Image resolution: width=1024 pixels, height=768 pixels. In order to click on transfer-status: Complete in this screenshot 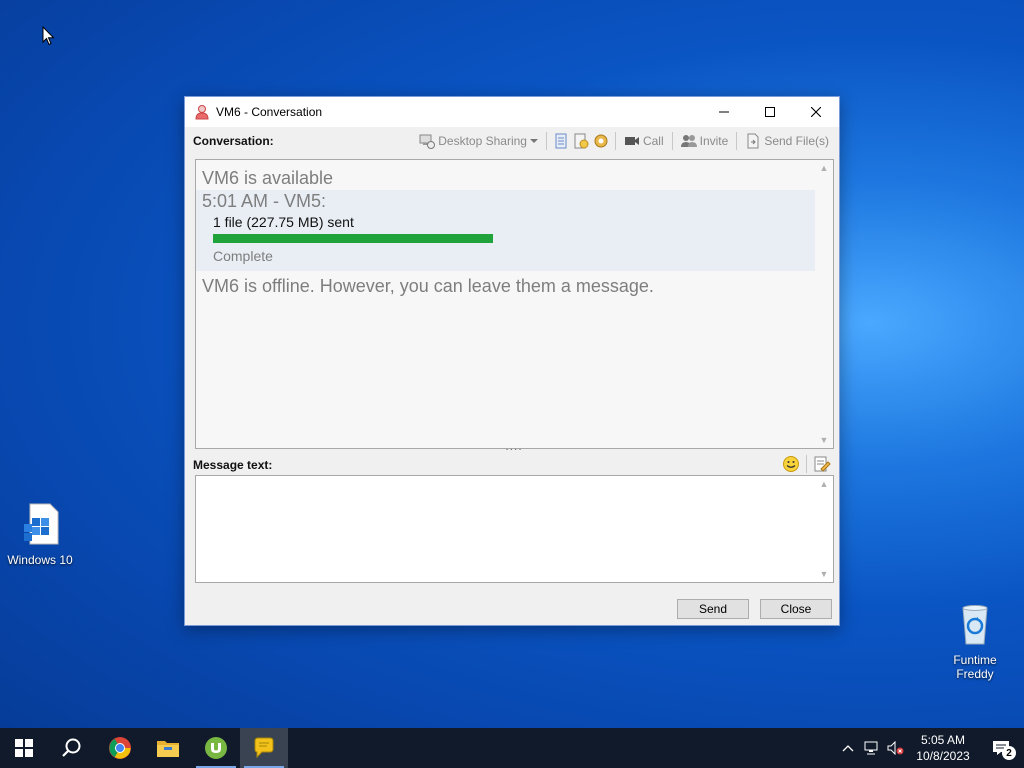, I will do `click(243, 256)`.